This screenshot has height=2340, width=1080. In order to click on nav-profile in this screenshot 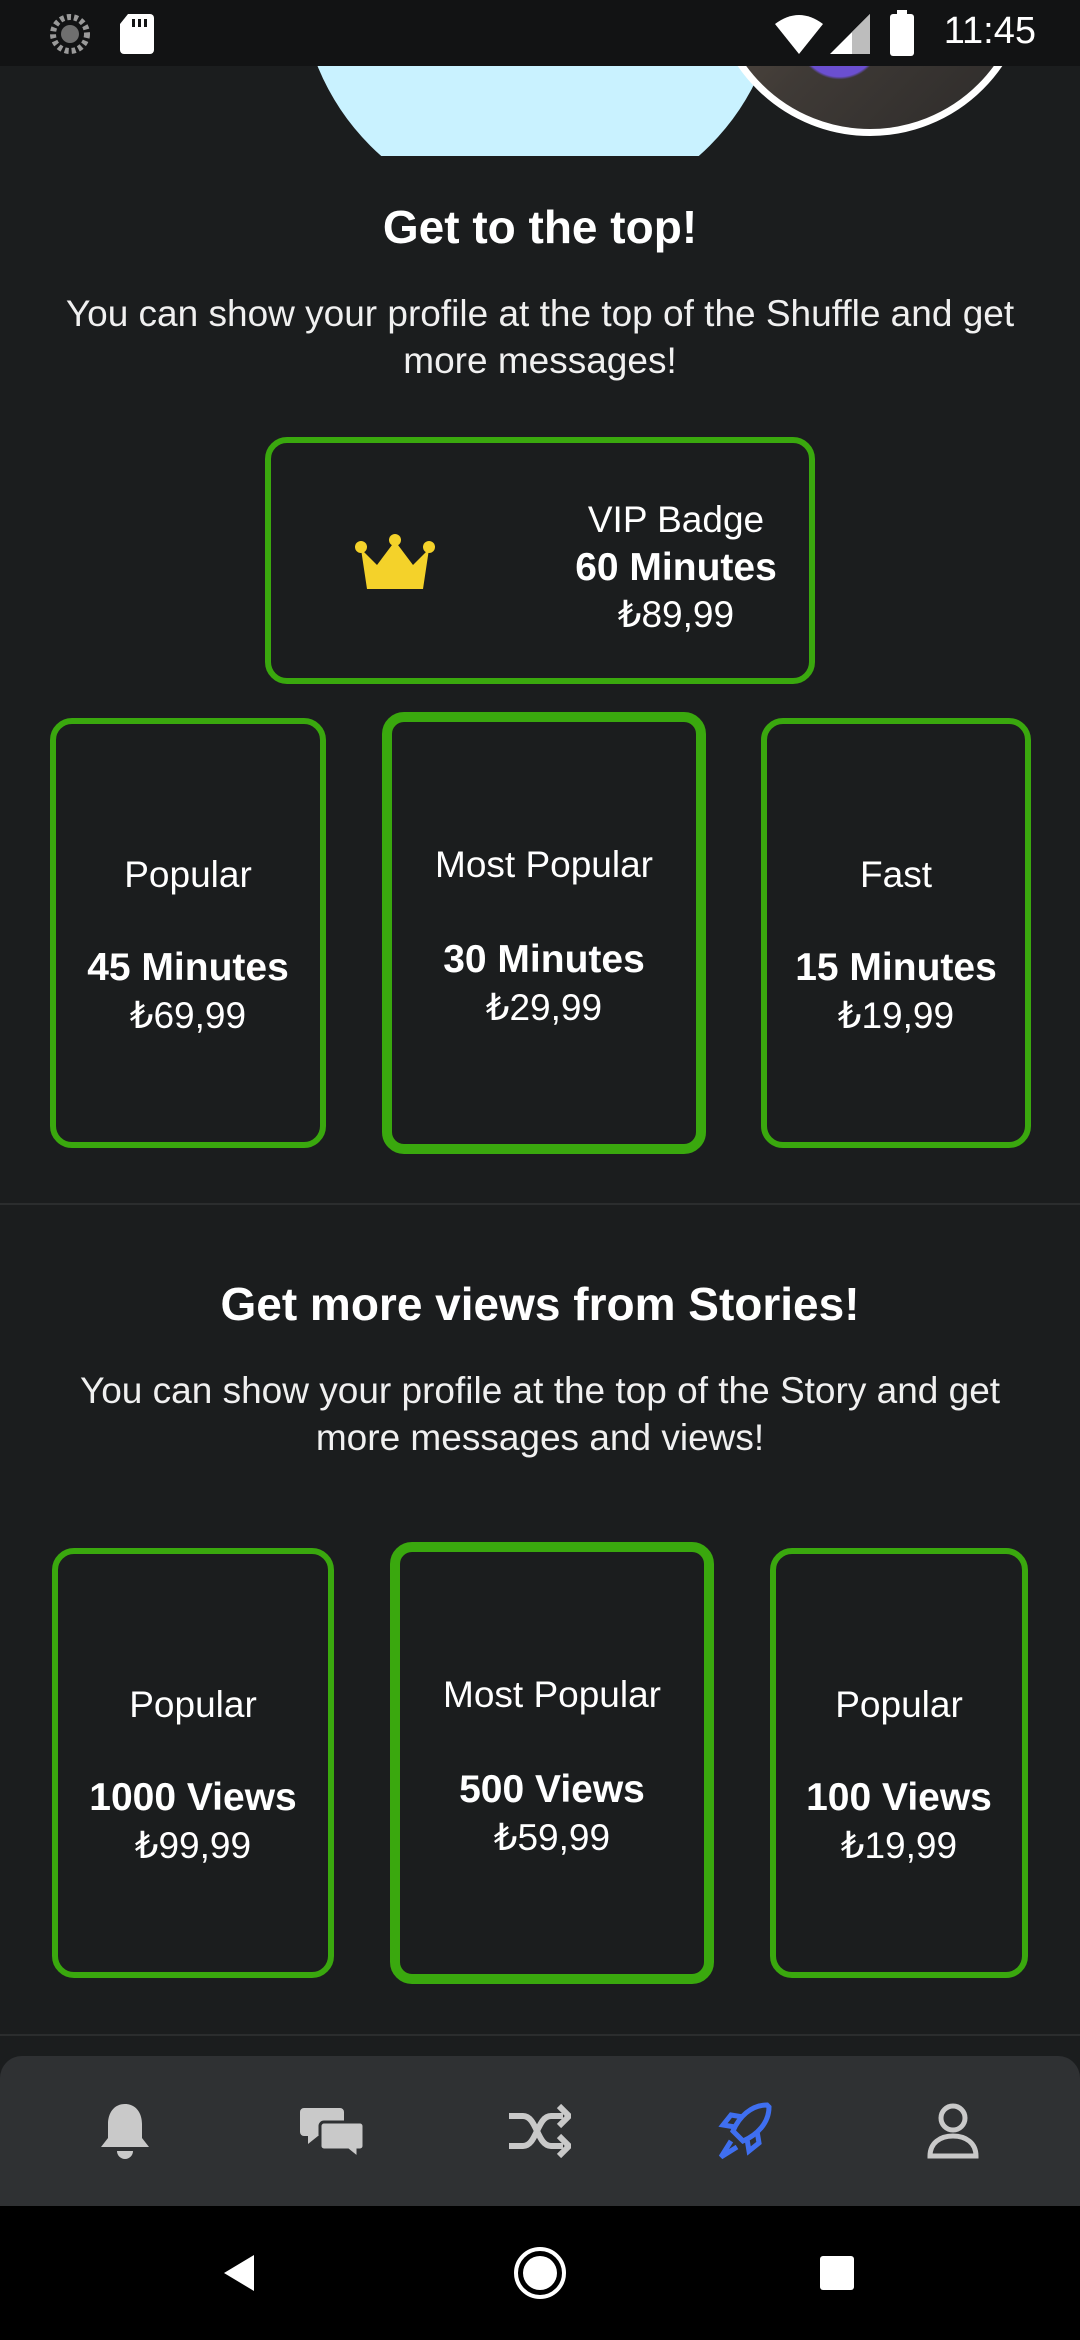, I will do `click(953, 2131)`.